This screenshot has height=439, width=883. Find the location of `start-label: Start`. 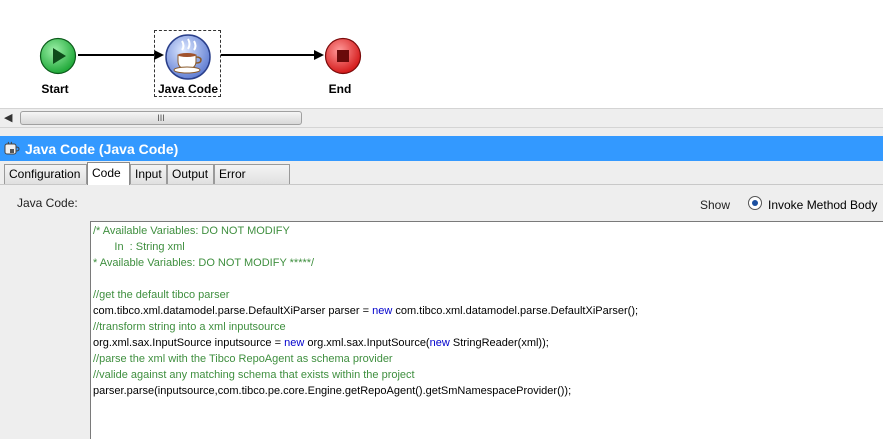

start-label: Start is located at coordinates (55, 89).